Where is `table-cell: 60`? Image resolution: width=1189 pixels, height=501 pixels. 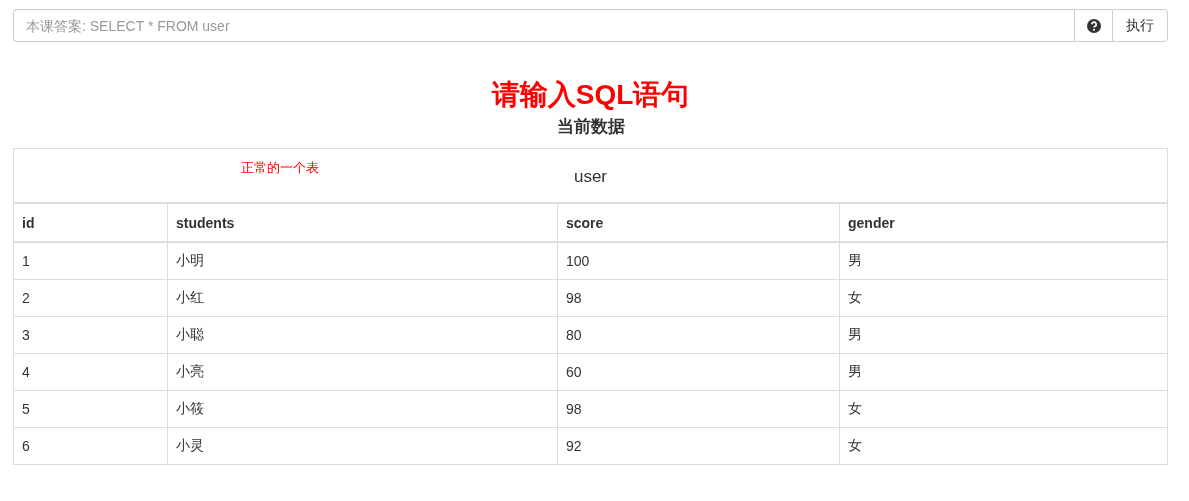 table-cell: 60 is located at coordinates (698, 372).